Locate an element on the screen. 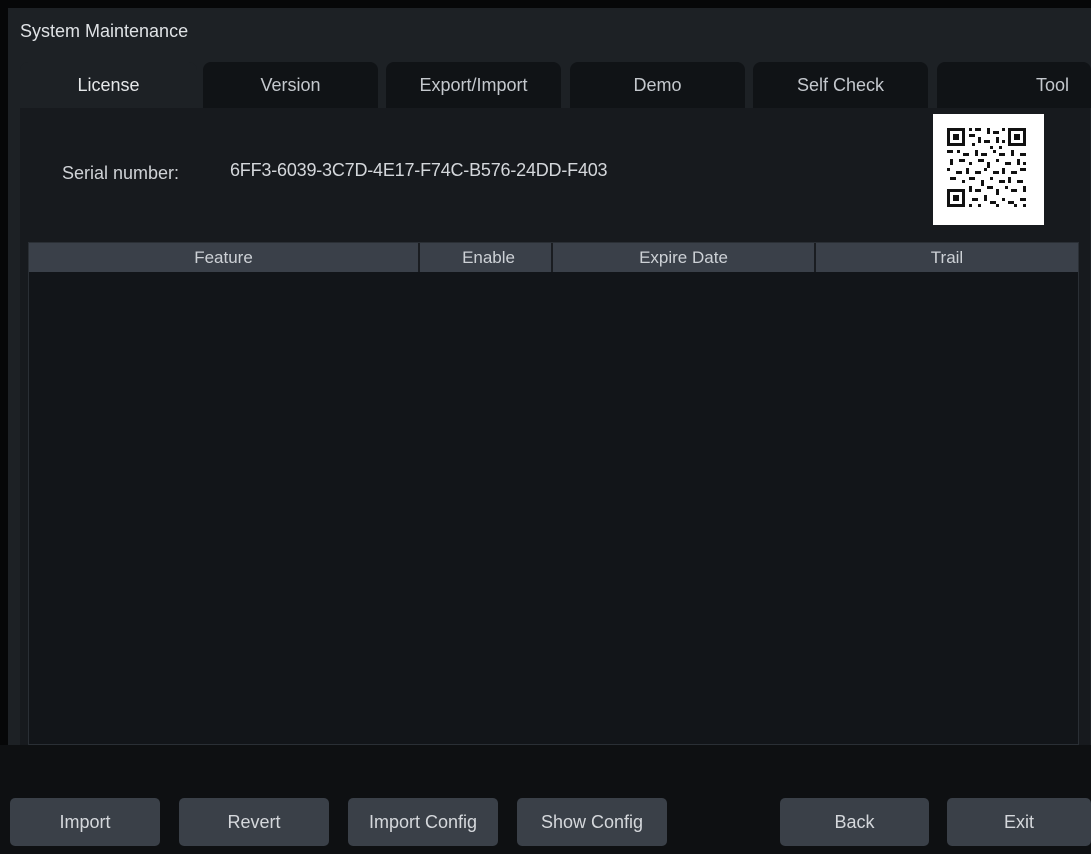 This screenshot has width=1091, height=854. import-config-button: Import Config is located at coordinates (423, 822).